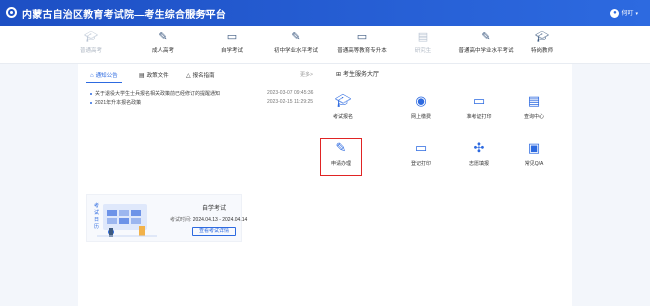 Image resolution: width=650 pixels, height=306 pixels. What do you see at coordinates (636, 14) in the screenshot?
I see `chevron-down-icon: ▾` at bounding box center [636, 14].